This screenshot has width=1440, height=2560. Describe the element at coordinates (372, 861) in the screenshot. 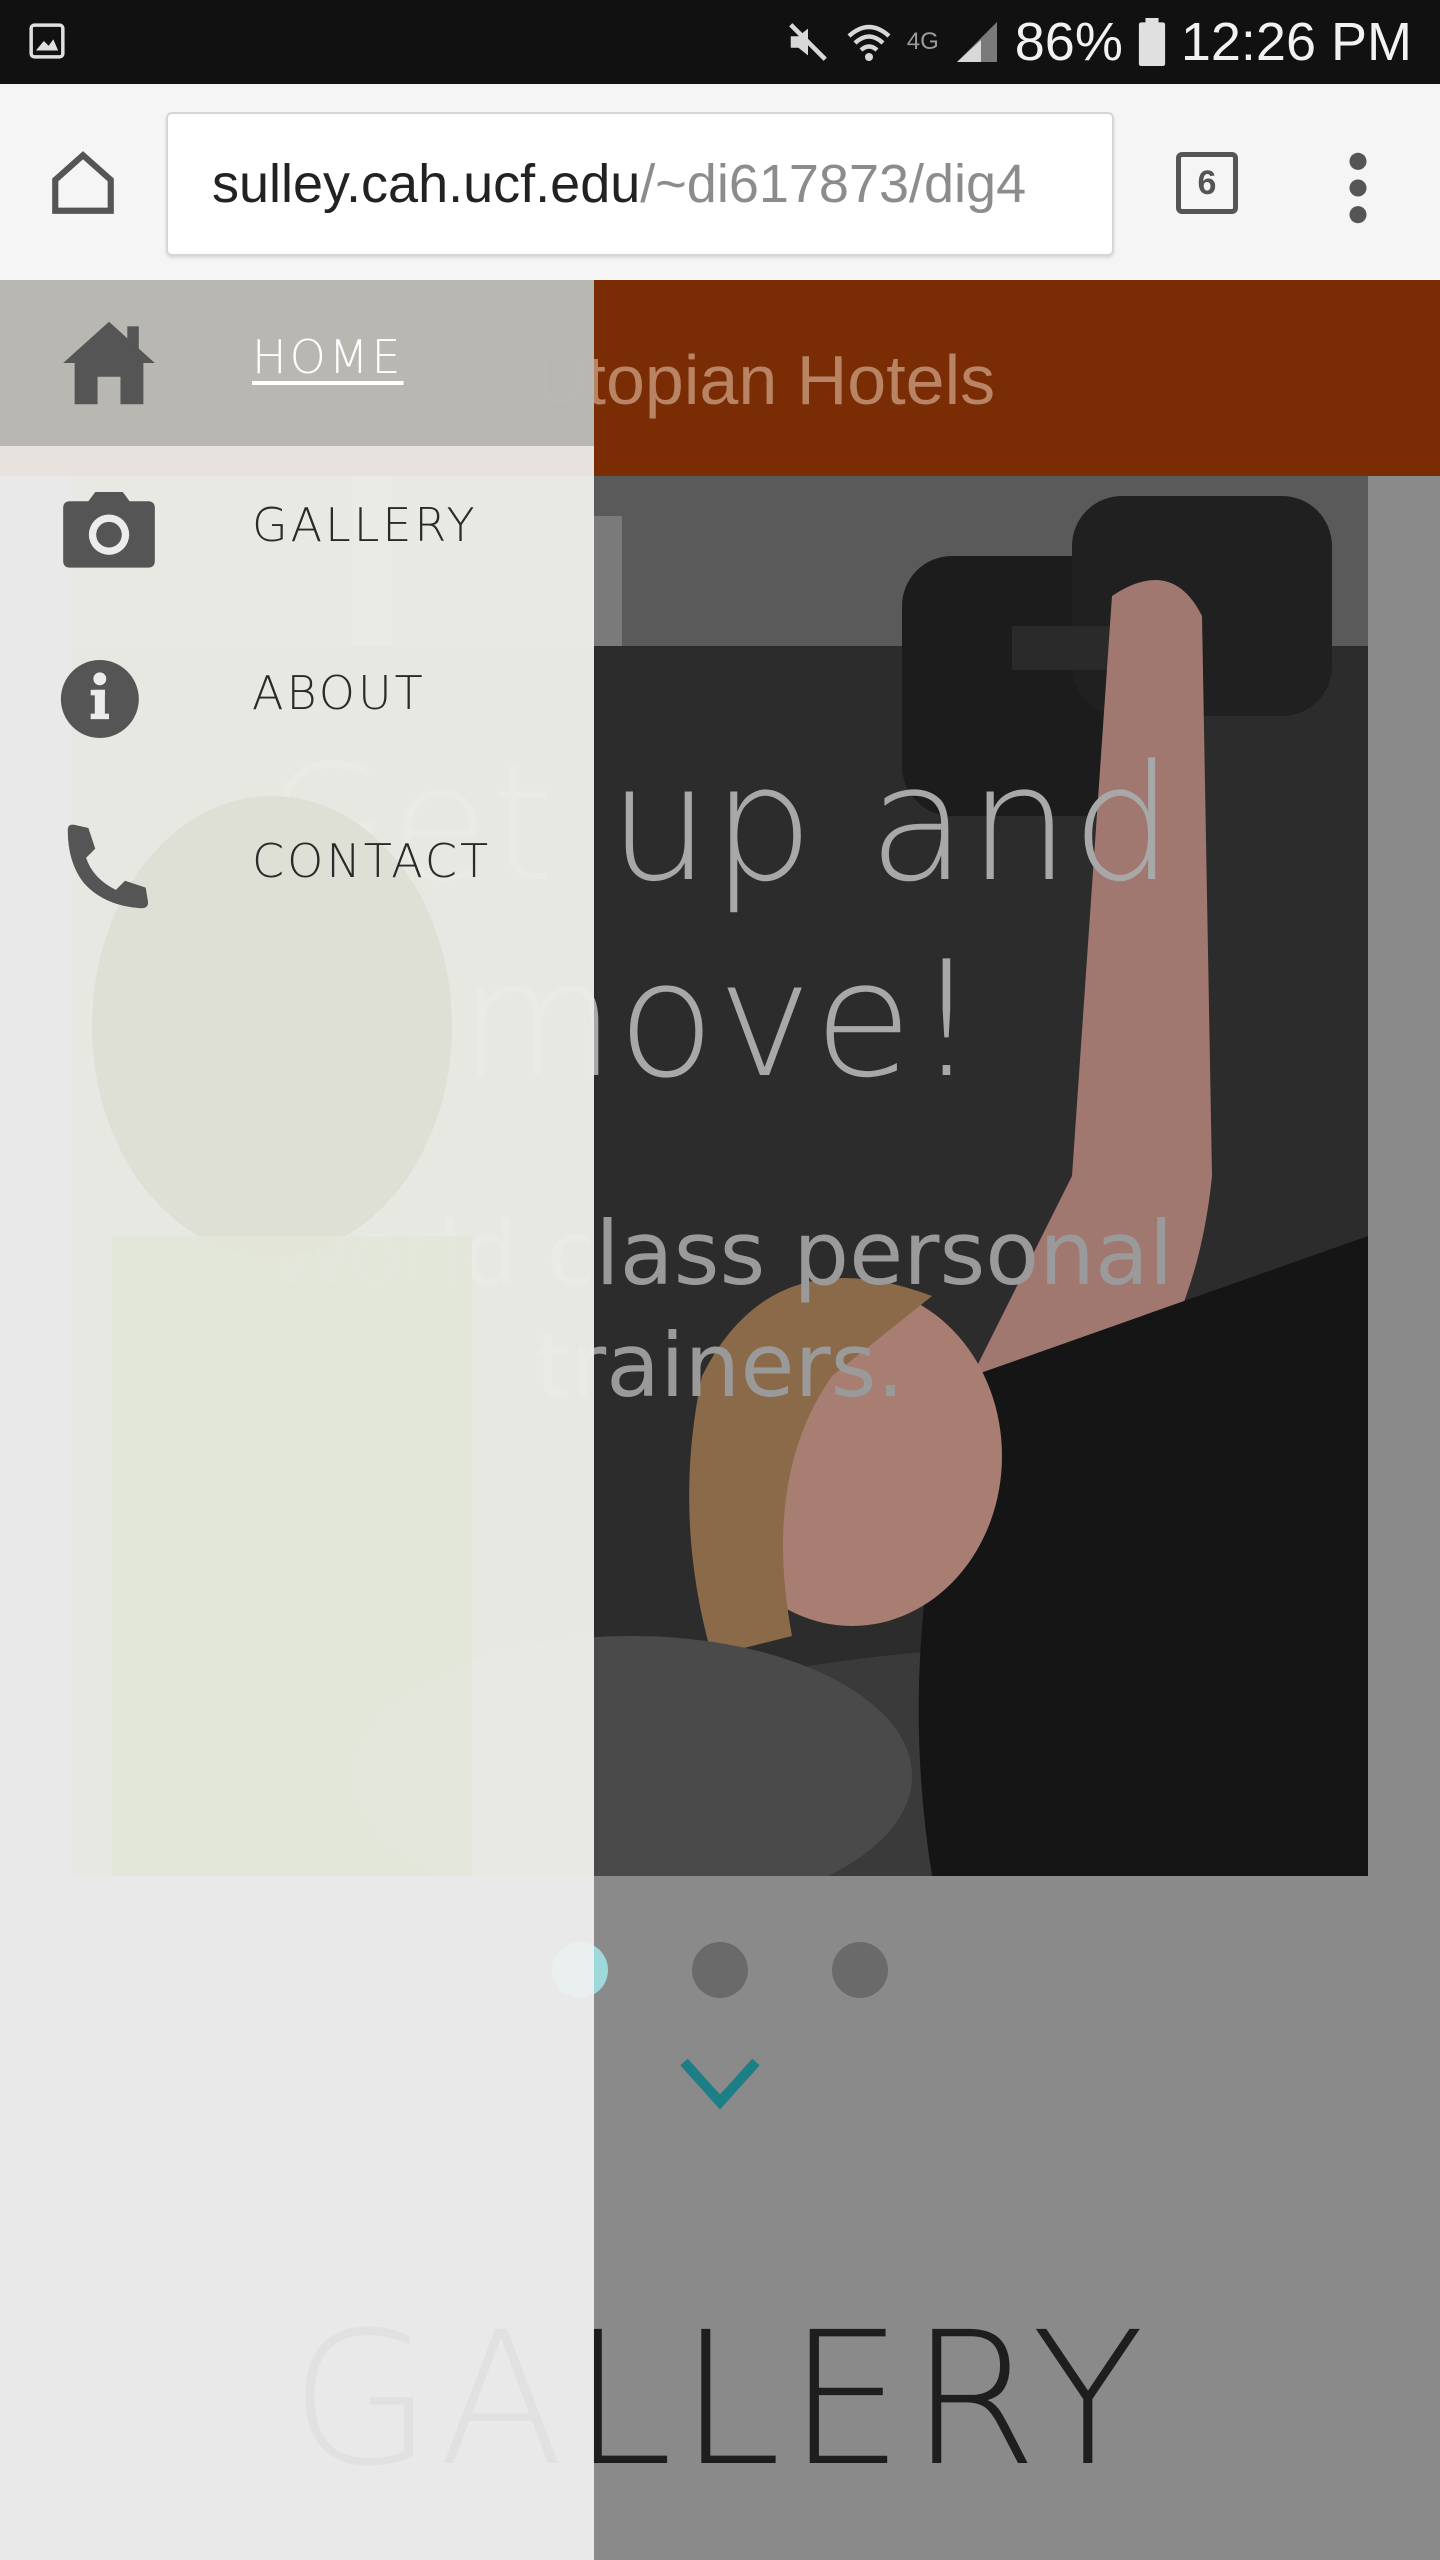

I see `drawer-item-label: CONTACT` at that location.